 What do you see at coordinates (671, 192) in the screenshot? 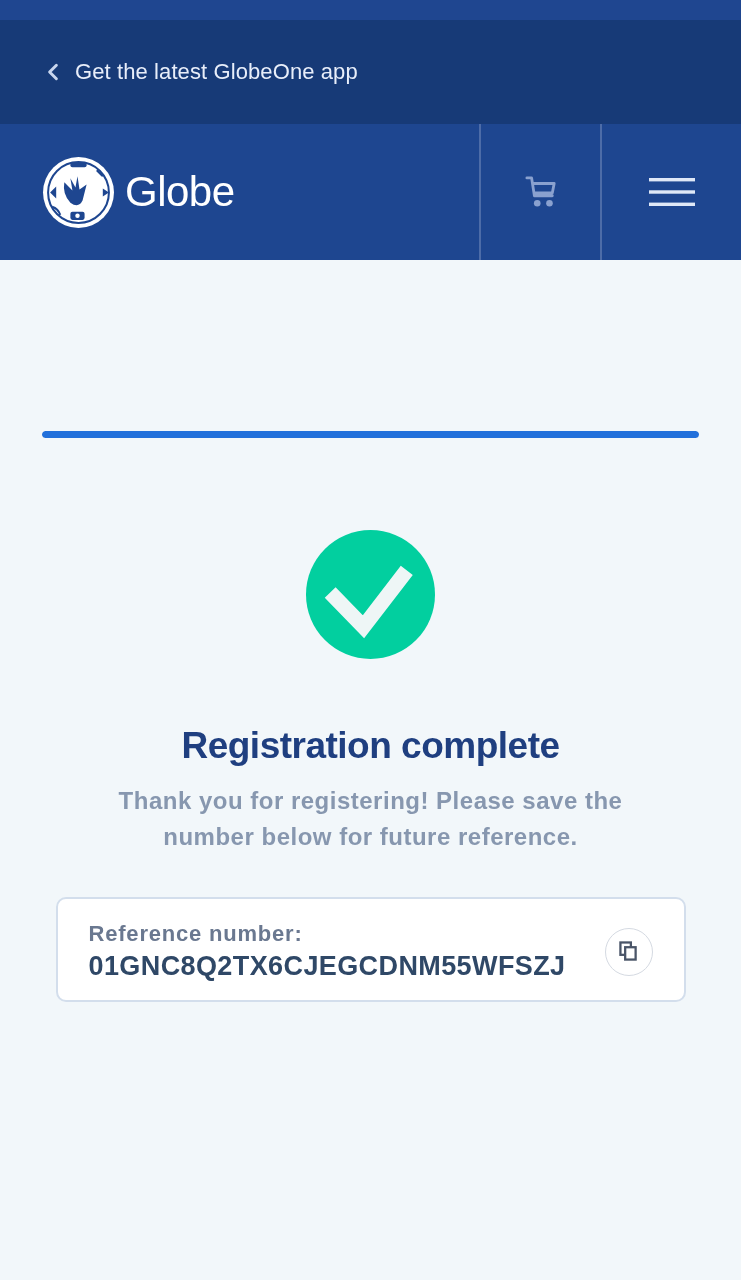
I see `menu-icon` at bounding box center [671, 192].